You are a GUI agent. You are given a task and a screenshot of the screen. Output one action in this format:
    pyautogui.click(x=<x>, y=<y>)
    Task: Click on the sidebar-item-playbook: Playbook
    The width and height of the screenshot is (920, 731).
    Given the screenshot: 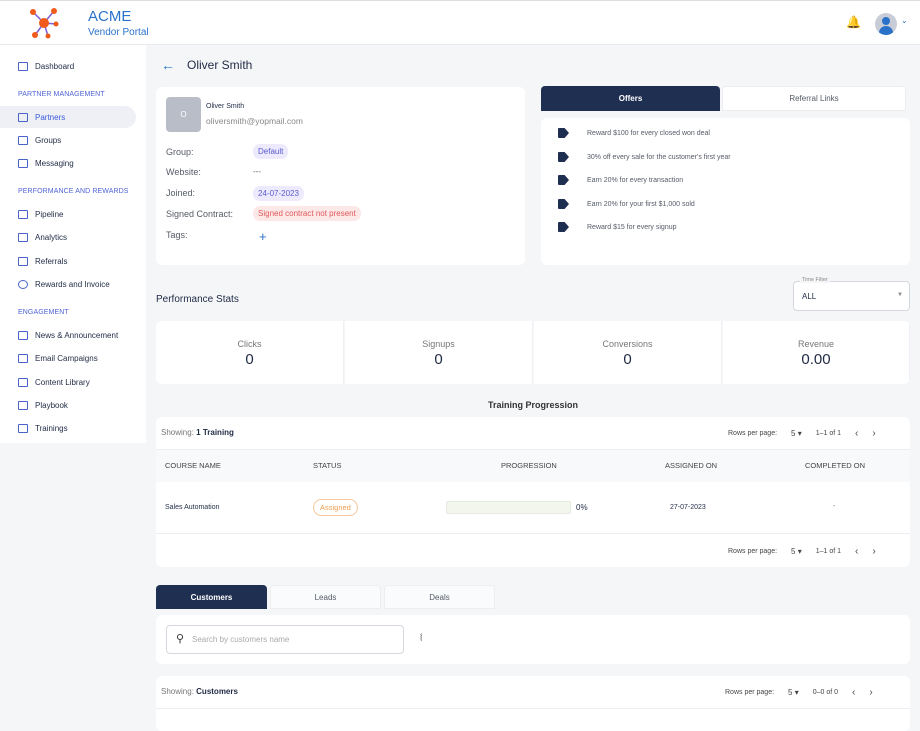 What is the action you would take?
    pyautogui.click(x=68, y=405)
    